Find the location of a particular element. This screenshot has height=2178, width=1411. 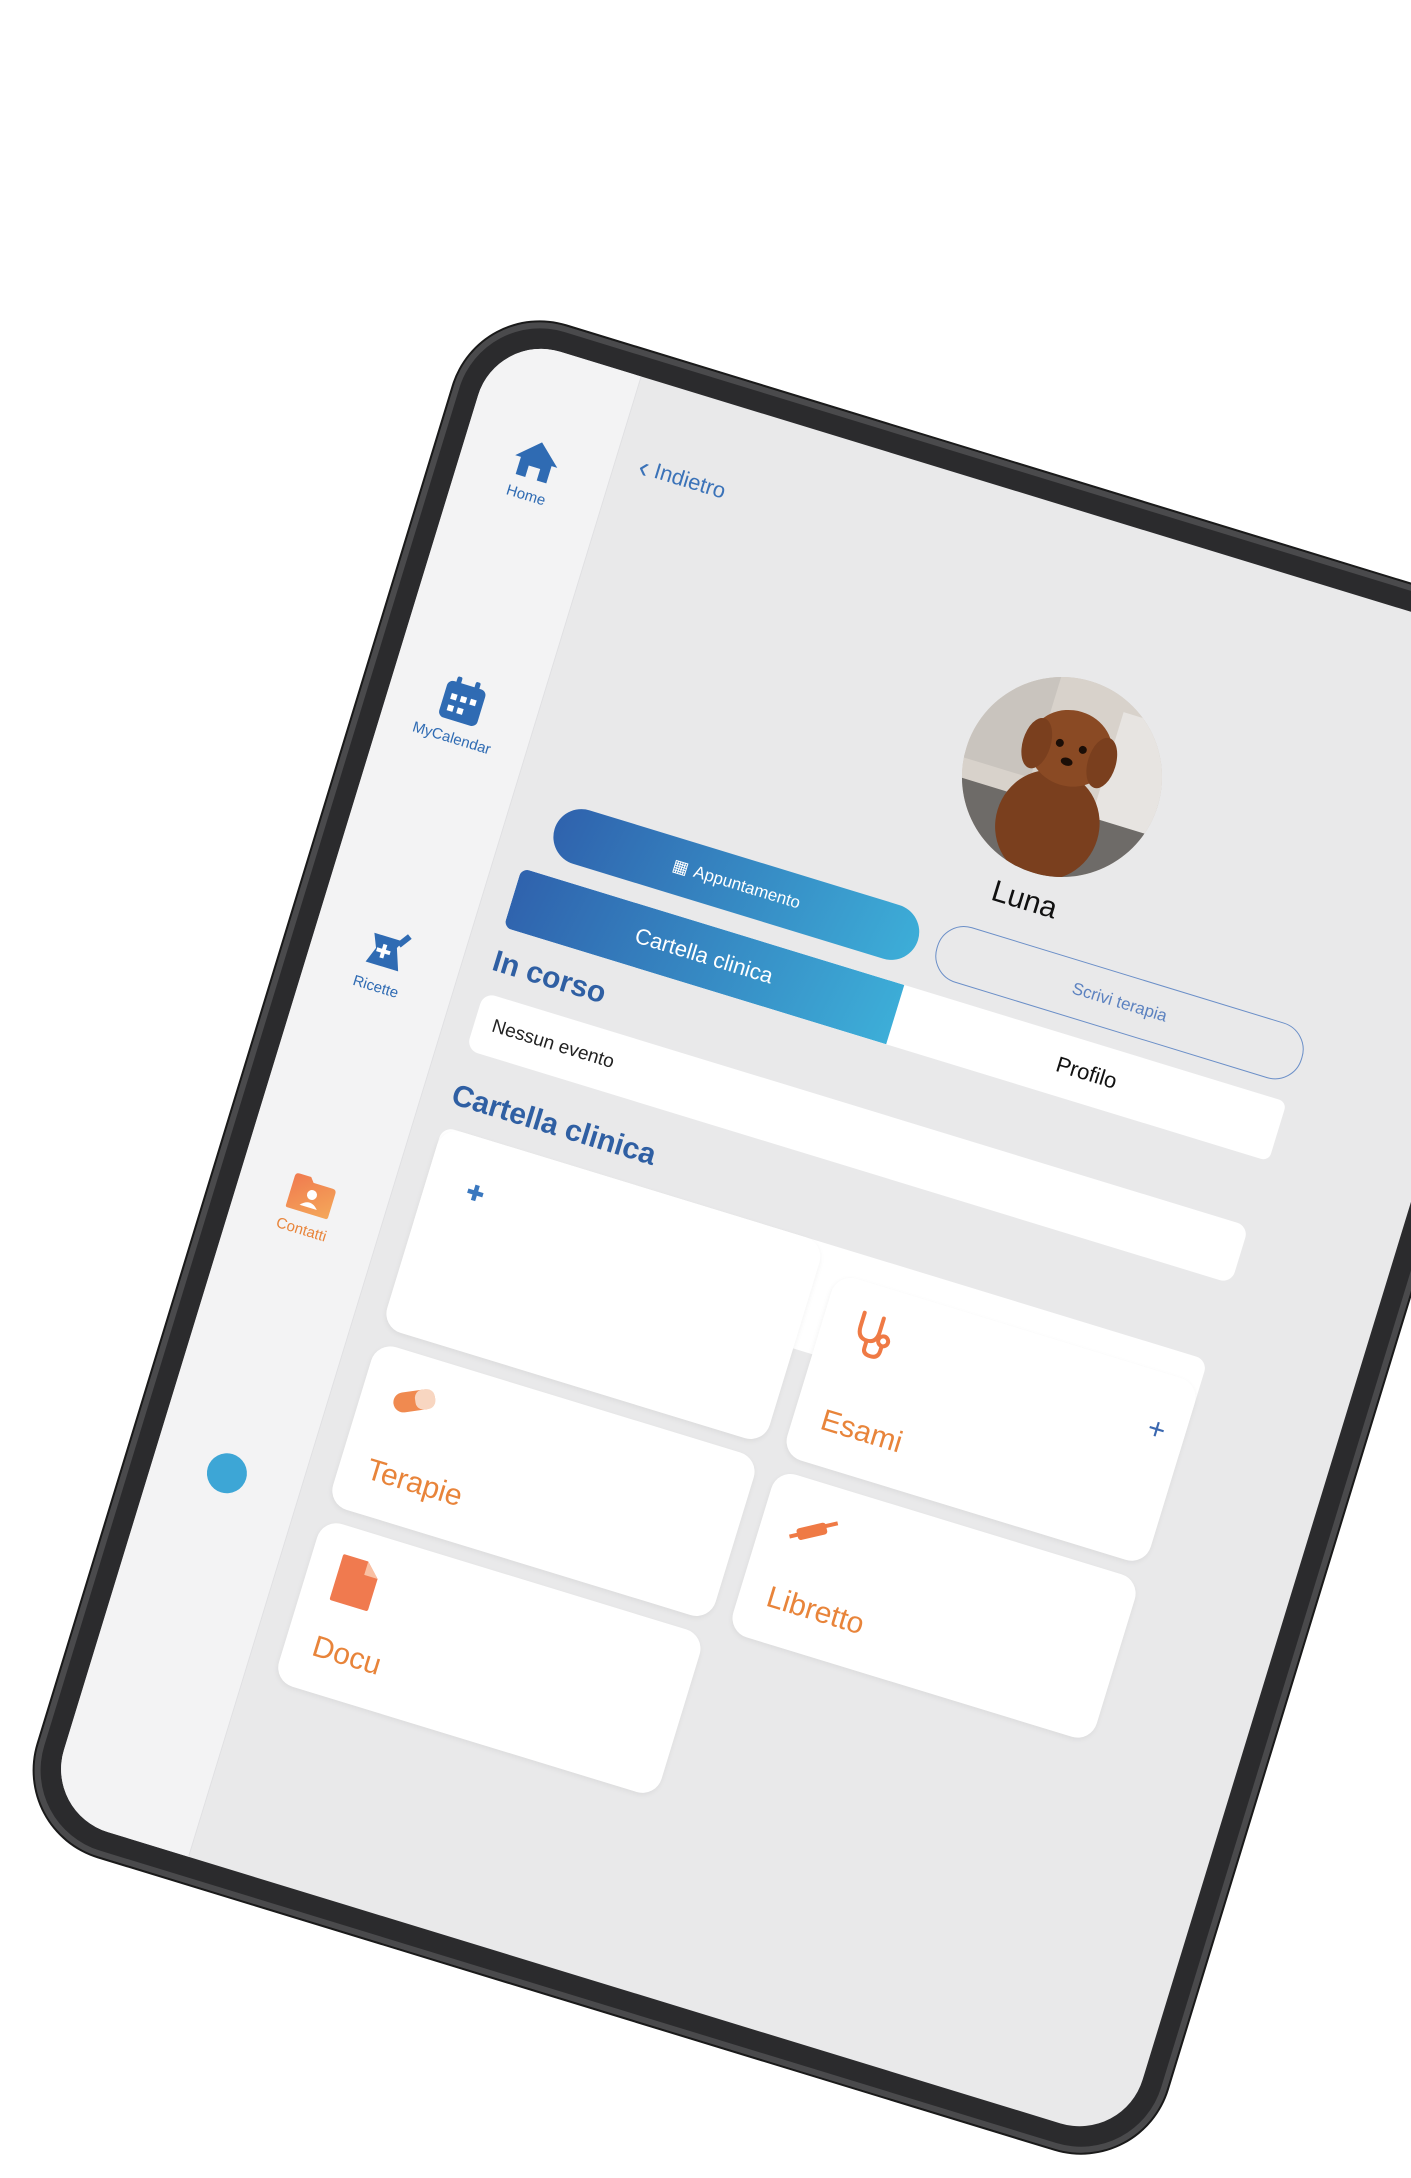

back-label: Indietro is located at coordinates (690, 481).